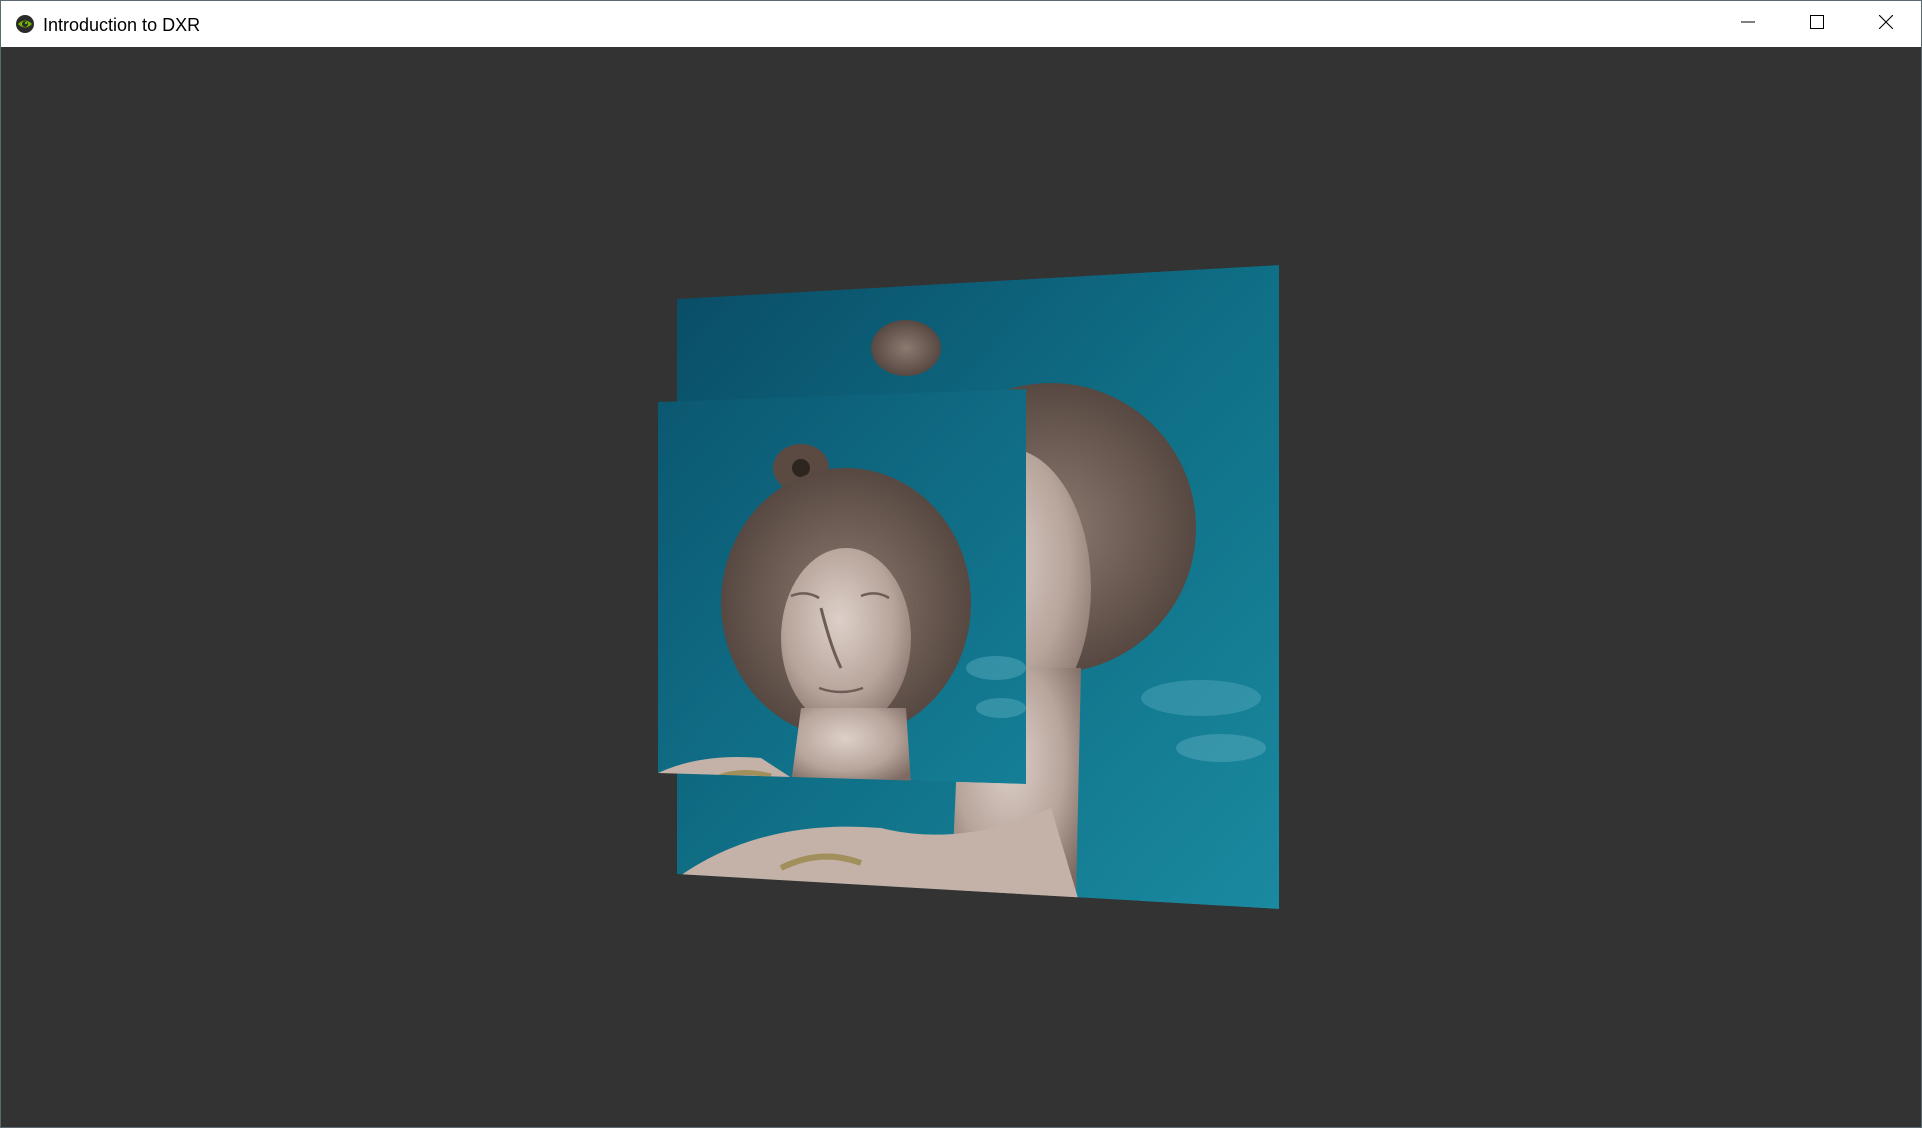 The height and width of the screenshot is (1128, 1922). What do you see at coordinates (122, 25) in the screenshot?
I see `window-title: Introduction to DXR` at bounding box center [122, 25].